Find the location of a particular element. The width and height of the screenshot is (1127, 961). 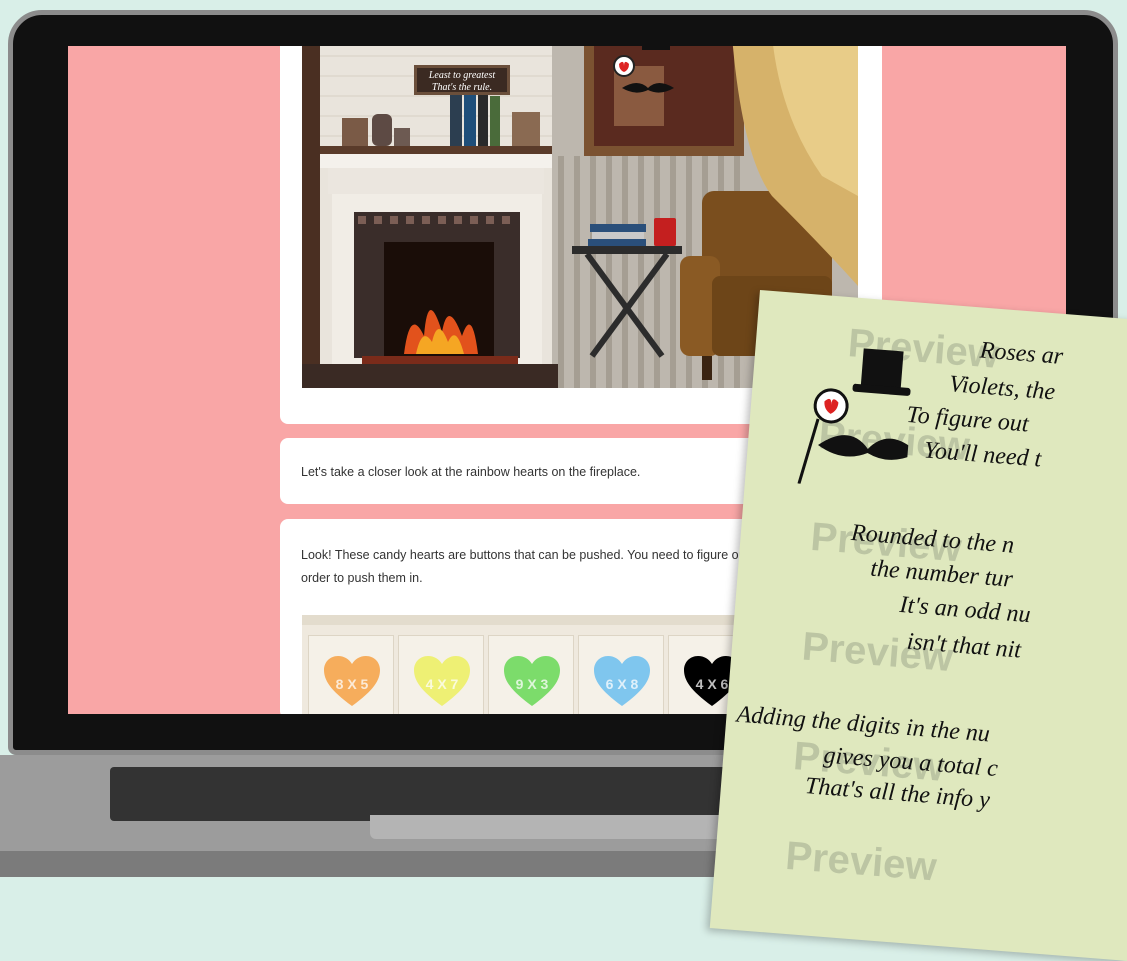

heart-label-1: 8 X 5 is located at coordinates (352, 684).